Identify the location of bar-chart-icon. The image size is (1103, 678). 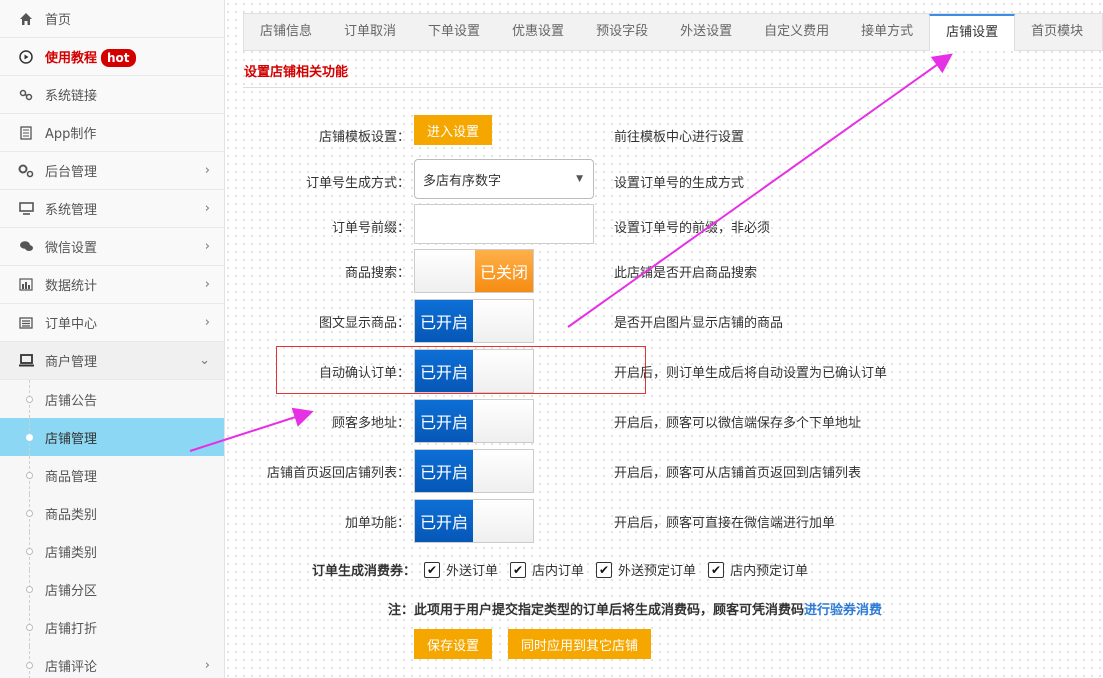
(26, 285).